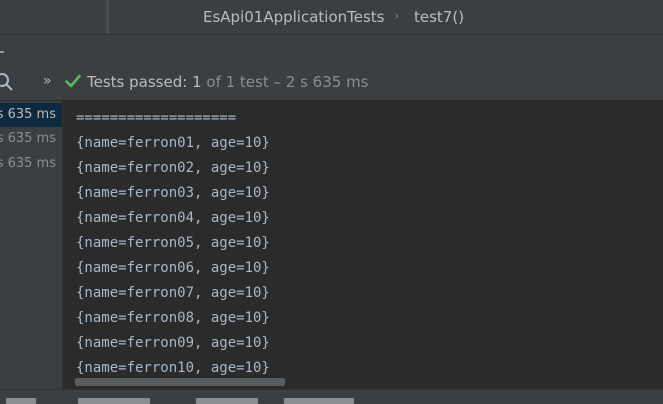  What do you see at coordinates (137, 82) in the screenshot?
I see `status-label: Tests passed:` at bounding box center [137, 82].